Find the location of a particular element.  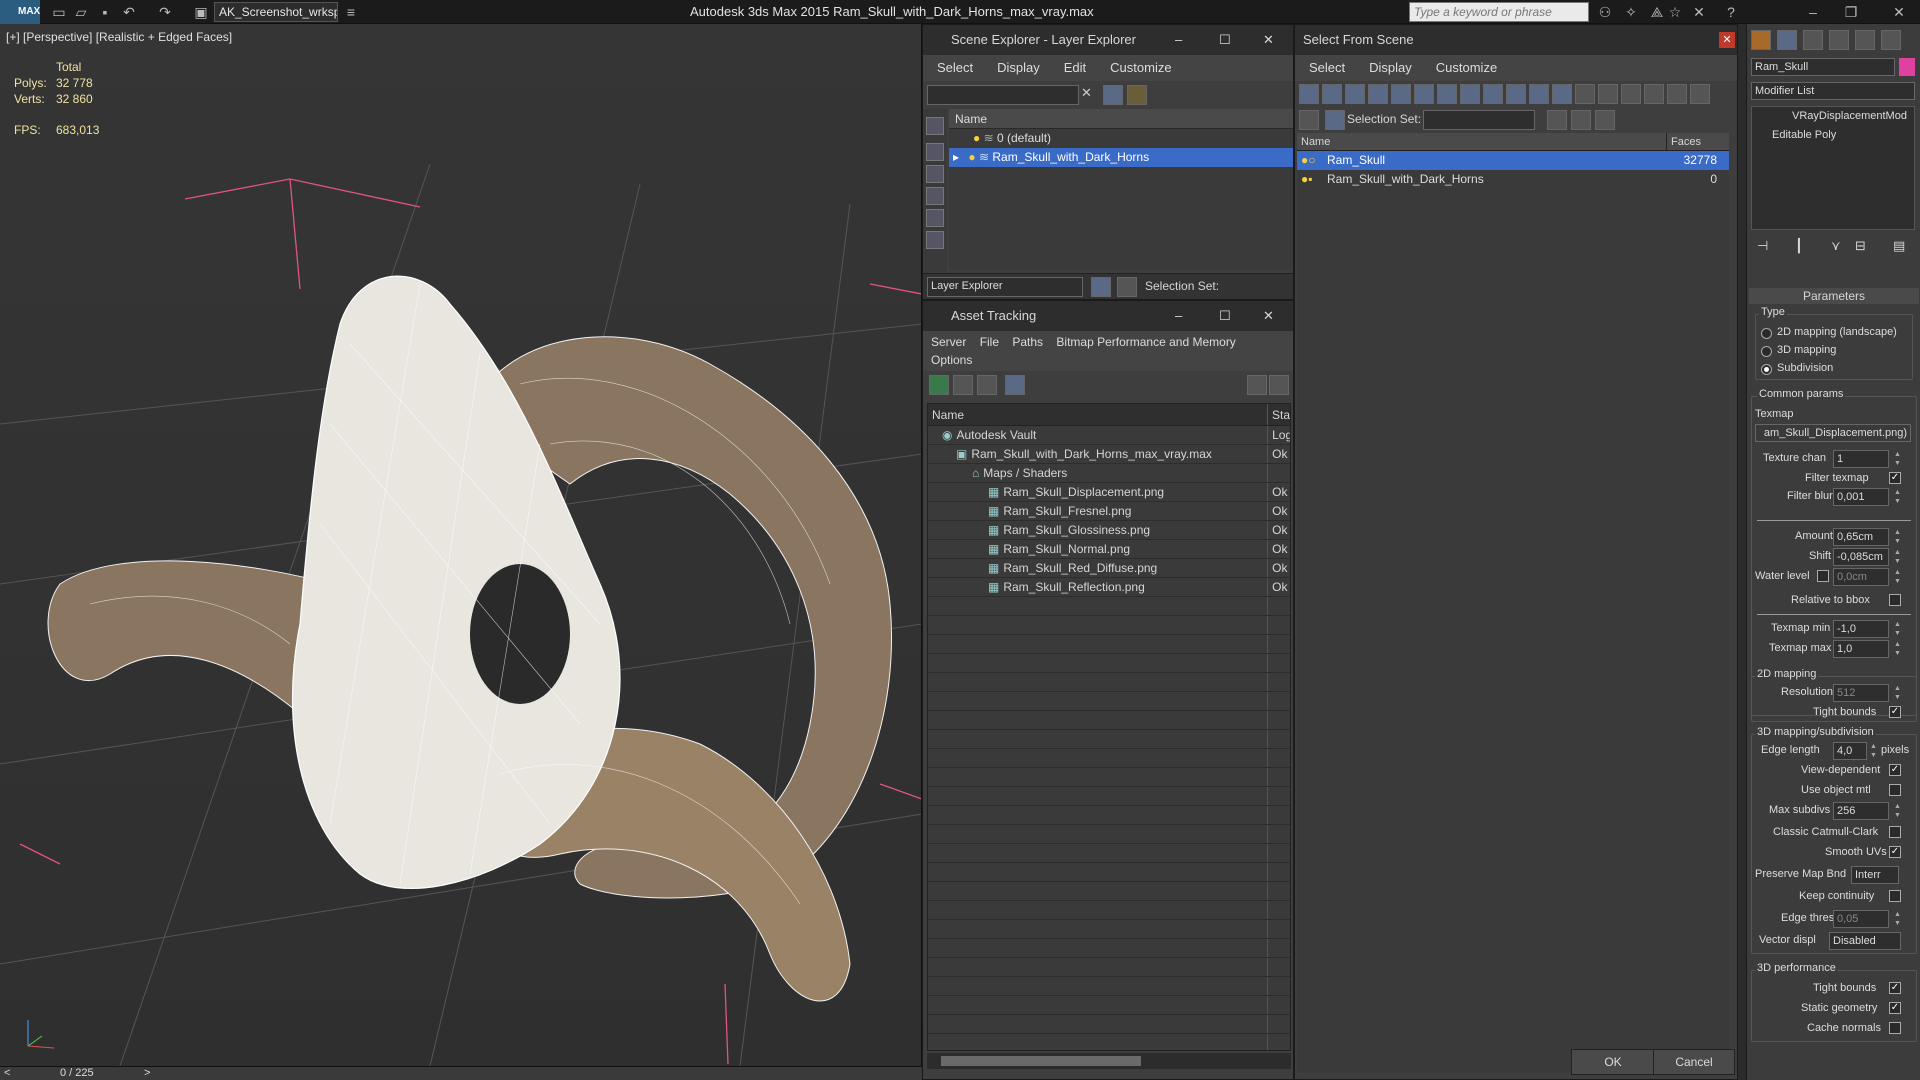

favorites-icon: ☆ is located at coordinates (1675, 12).